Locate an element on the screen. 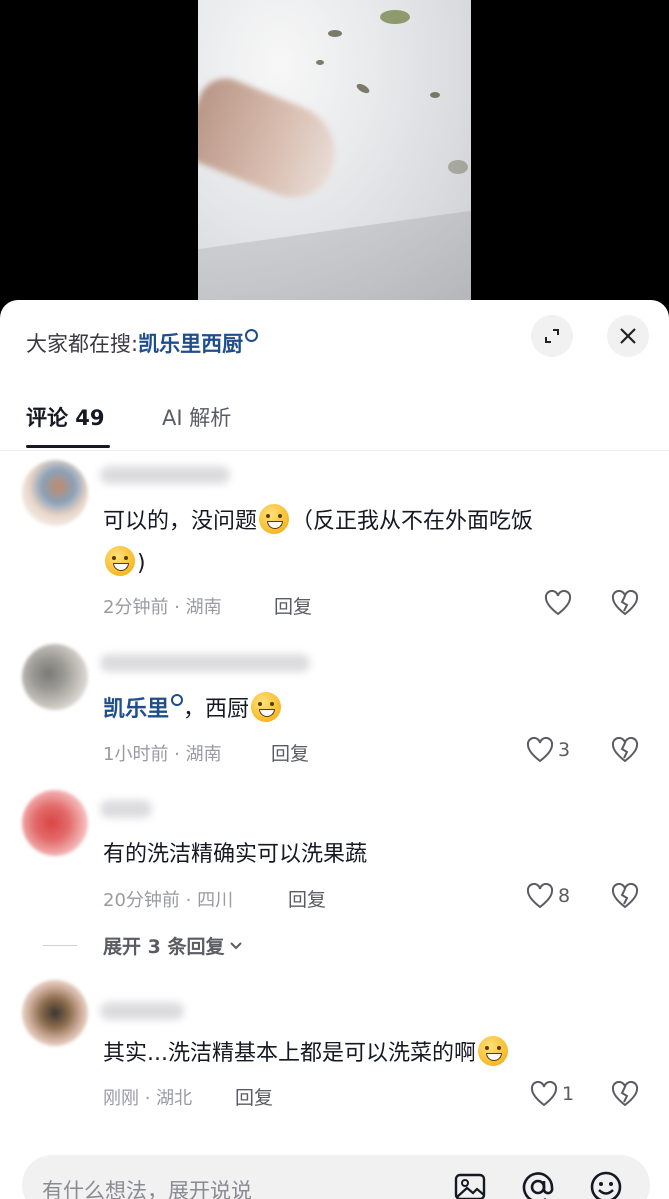 This screenshot has width=669, height=1199. comment-text: 其实...洗洁精基本上都是可以洗菜的啊 is located at coordinates (306, 1054).